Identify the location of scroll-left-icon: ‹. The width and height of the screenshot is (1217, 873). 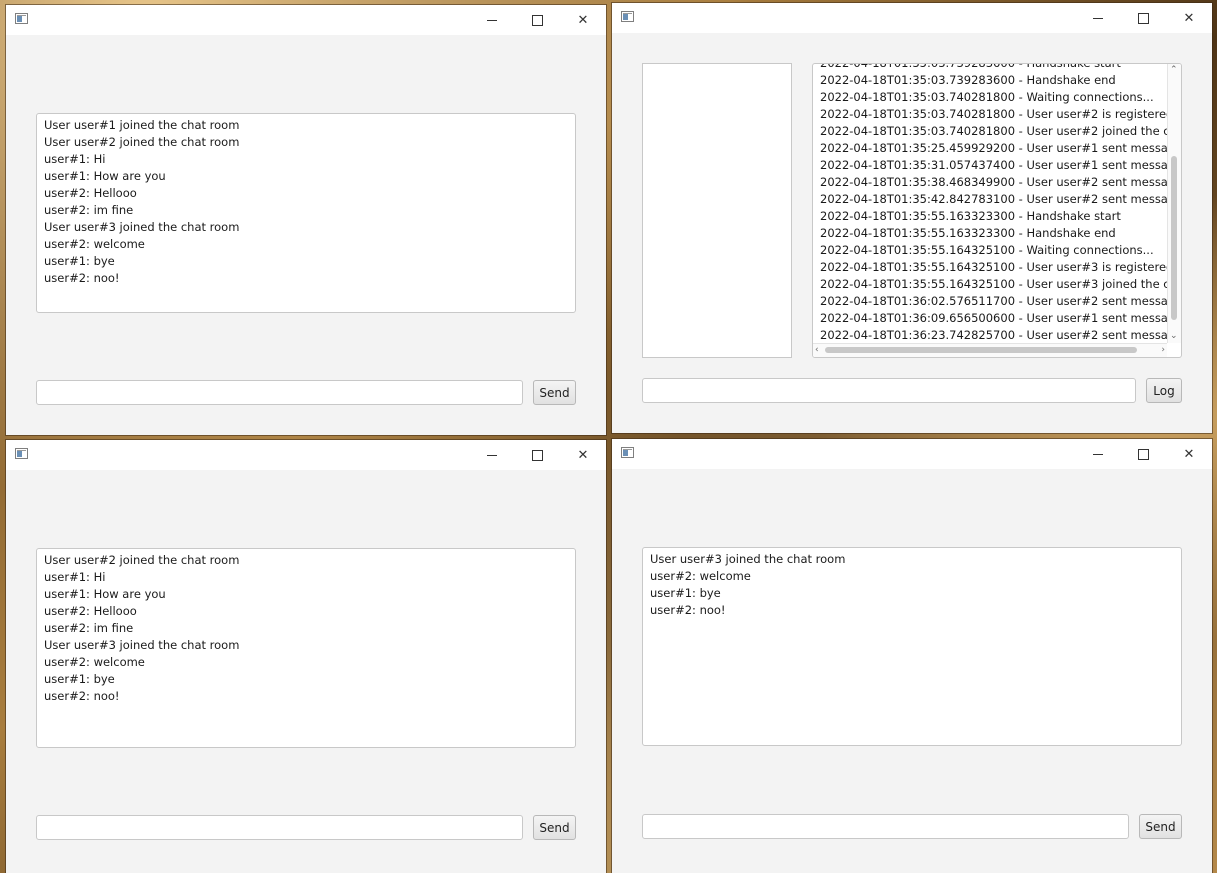
(817, 350).